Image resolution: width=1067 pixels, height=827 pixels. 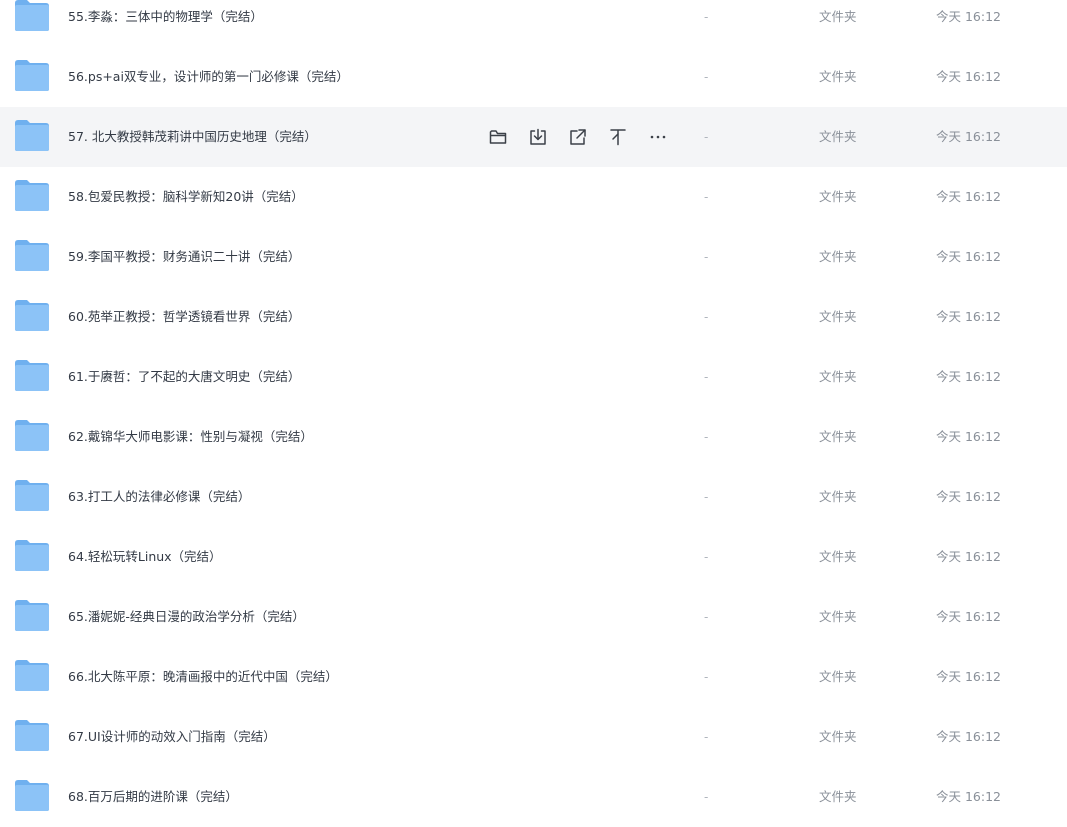 What do you see at coordinates (533, 797) in the screenshot?
I see `list-item: 68.百万后期的进阶课（完结） - 文件夹 今天 16:12` at bounding box center [533, 797].